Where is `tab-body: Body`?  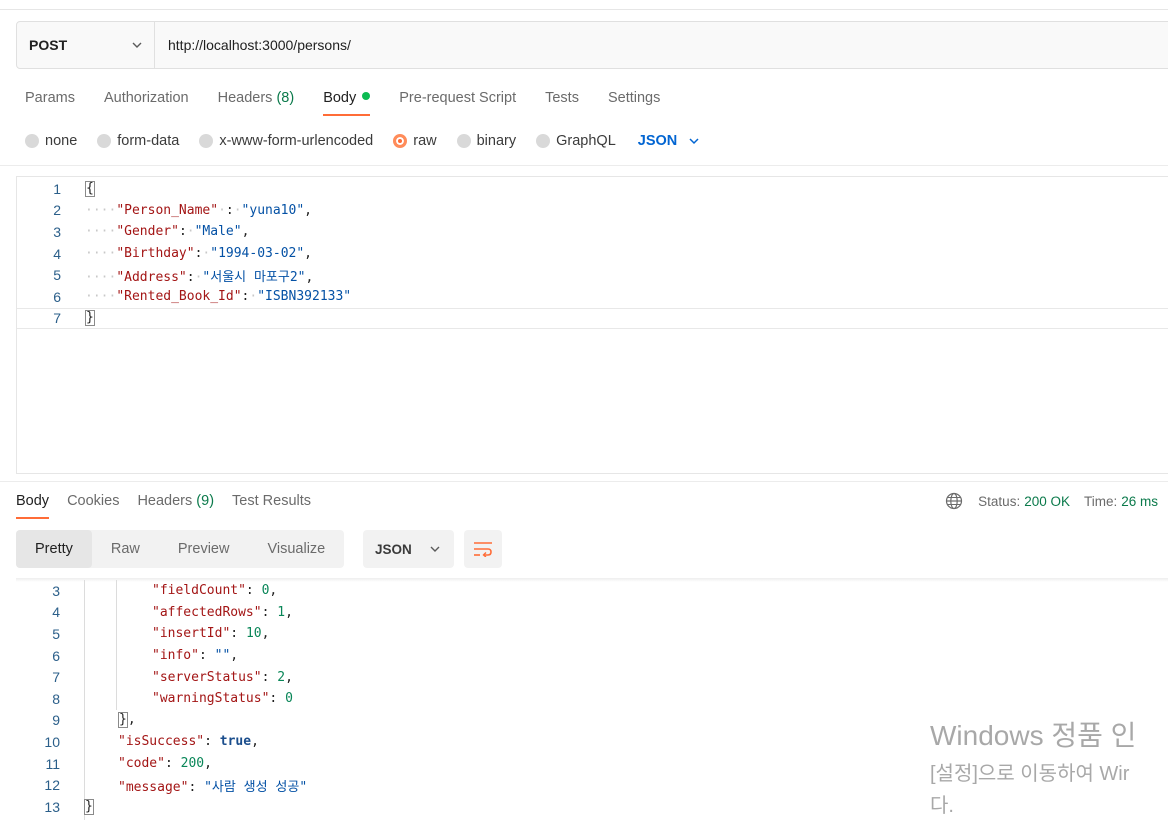 tab-body: Body is located at coordinates (347, 102).